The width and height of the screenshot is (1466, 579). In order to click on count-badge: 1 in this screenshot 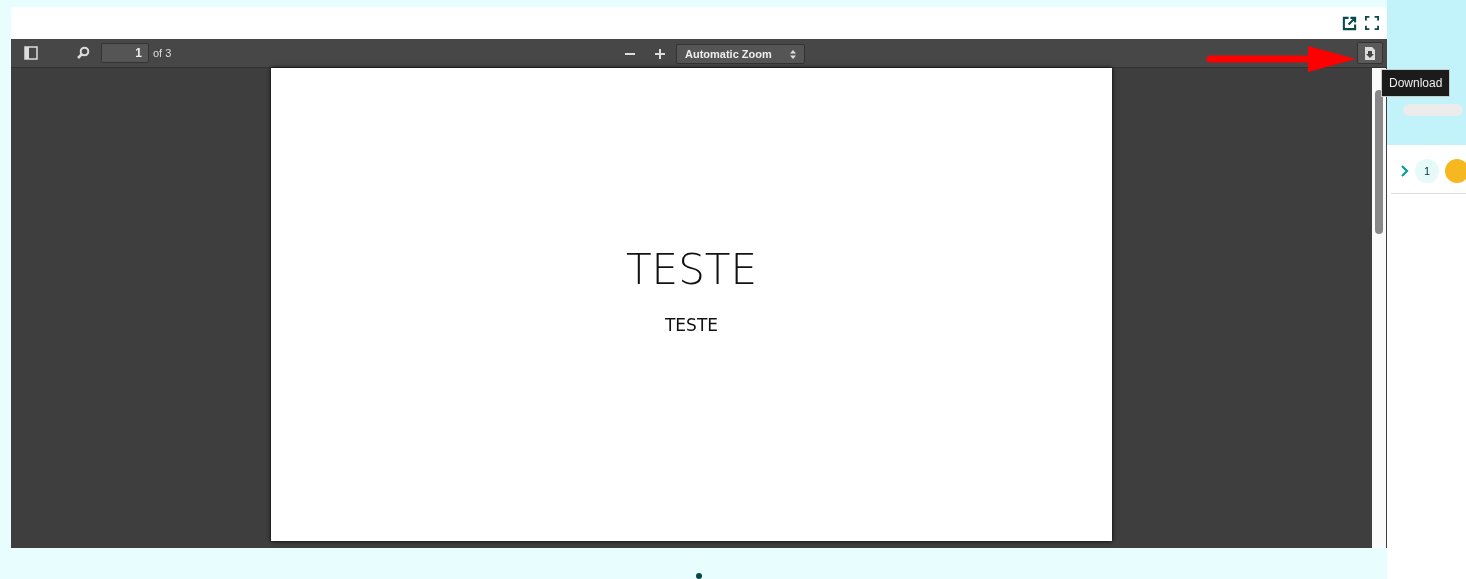, I will do `click(1427, 171)`.